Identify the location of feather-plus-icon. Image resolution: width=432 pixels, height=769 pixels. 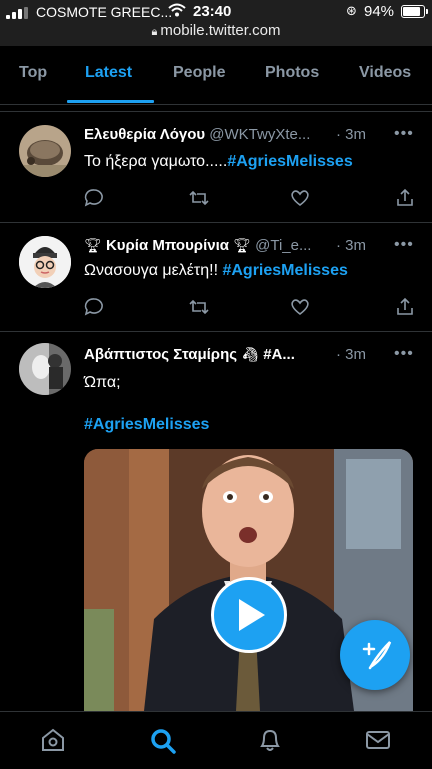
(377, 655).